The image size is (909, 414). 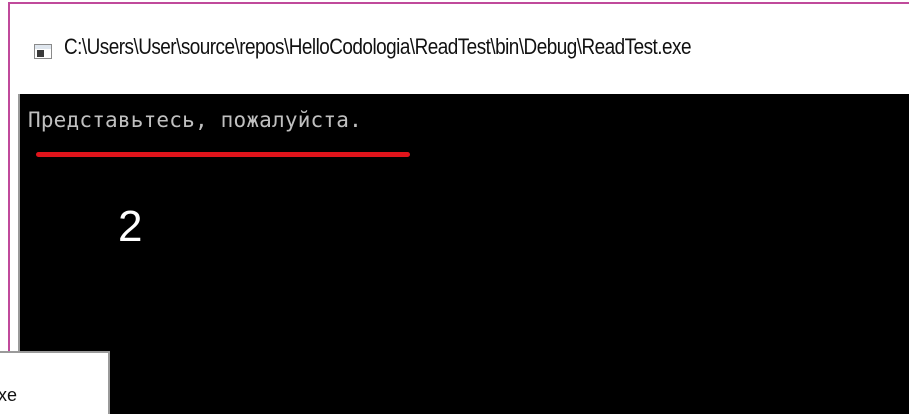 What do you see at coordinates (223, 154) in the screenshot?
I see `red-underline-annotation` at bounding box center [223, 154].